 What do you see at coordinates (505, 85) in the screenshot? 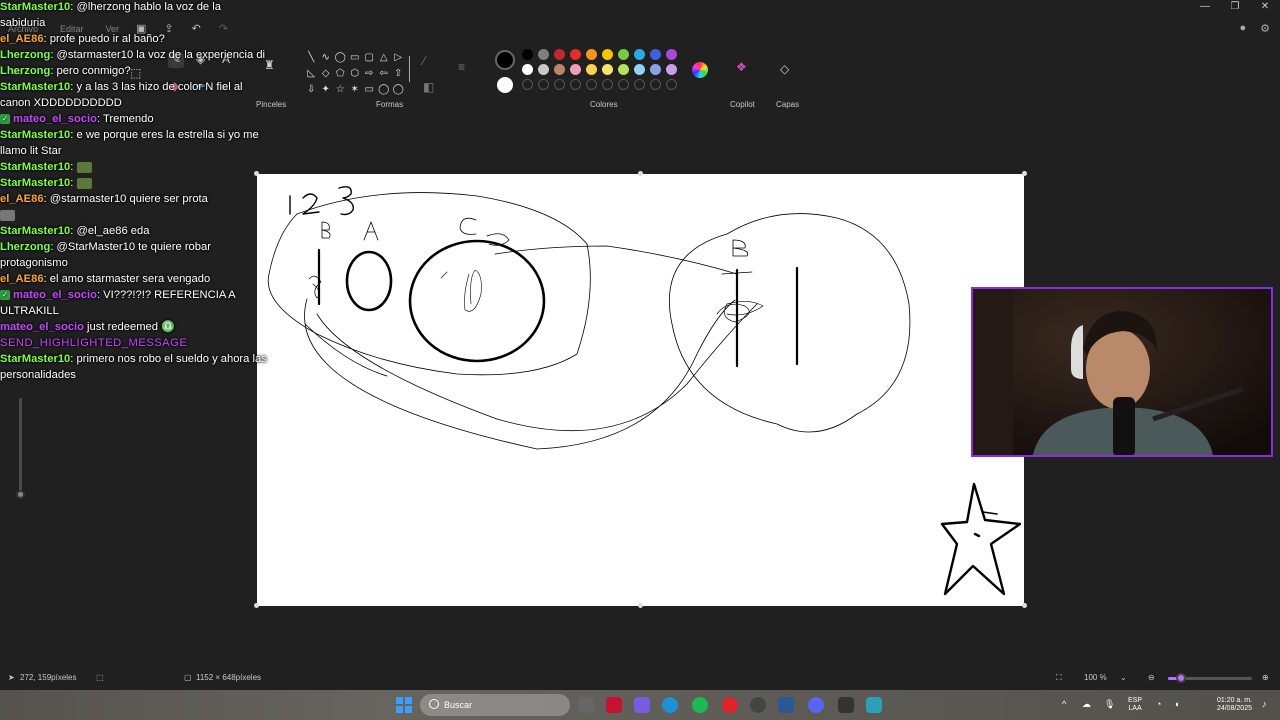
I see `secondary-color-swatch` at bounding box center [505, 85].